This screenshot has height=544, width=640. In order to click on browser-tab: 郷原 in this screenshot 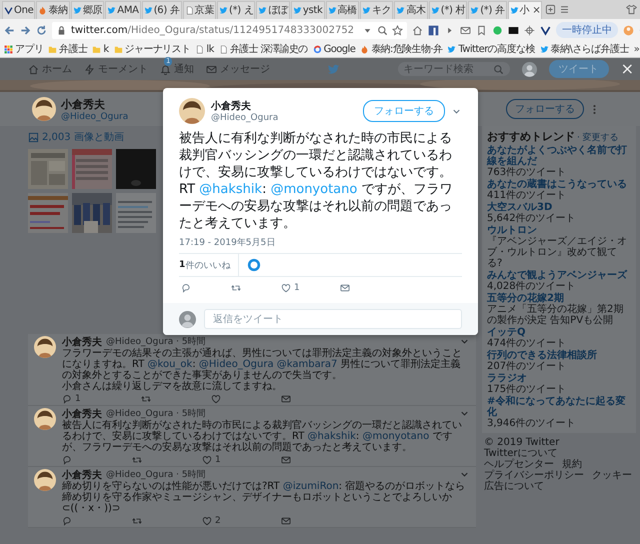, I will do `click(87, 9)`.